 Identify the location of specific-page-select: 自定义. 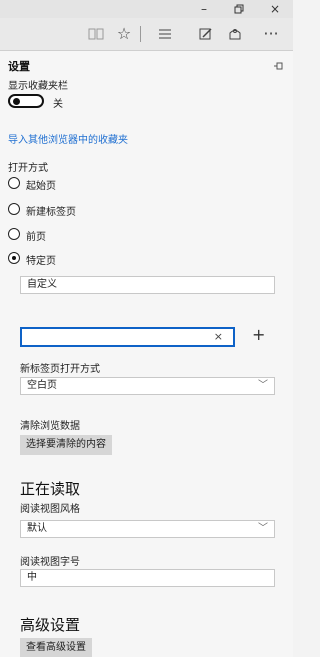
(147, 285).